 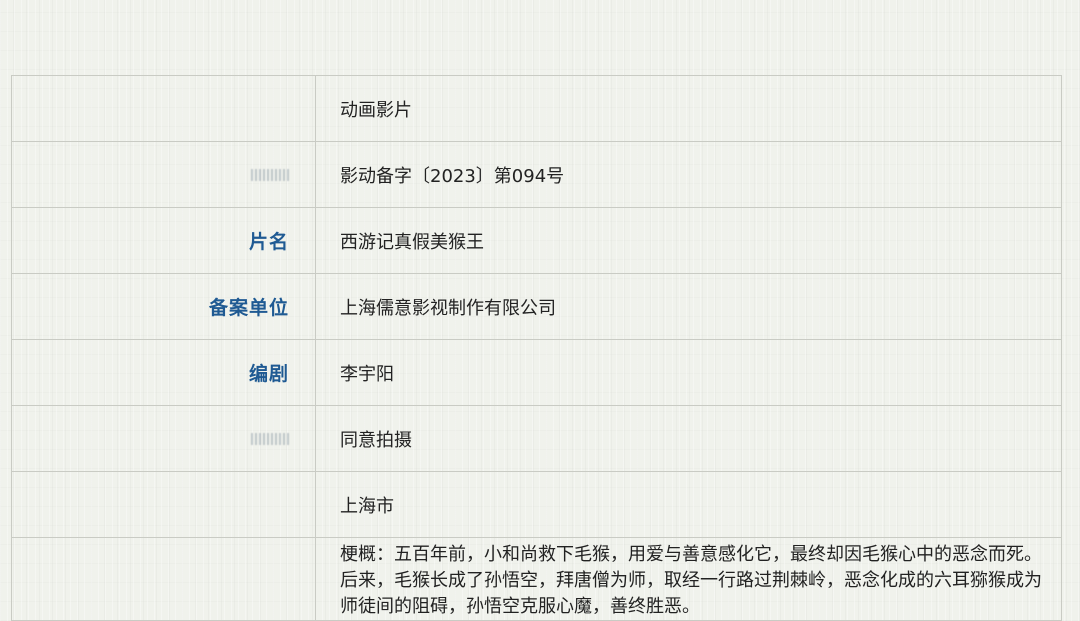 I want to click on row-location-value: 上海市, so click(x=688, y=504).